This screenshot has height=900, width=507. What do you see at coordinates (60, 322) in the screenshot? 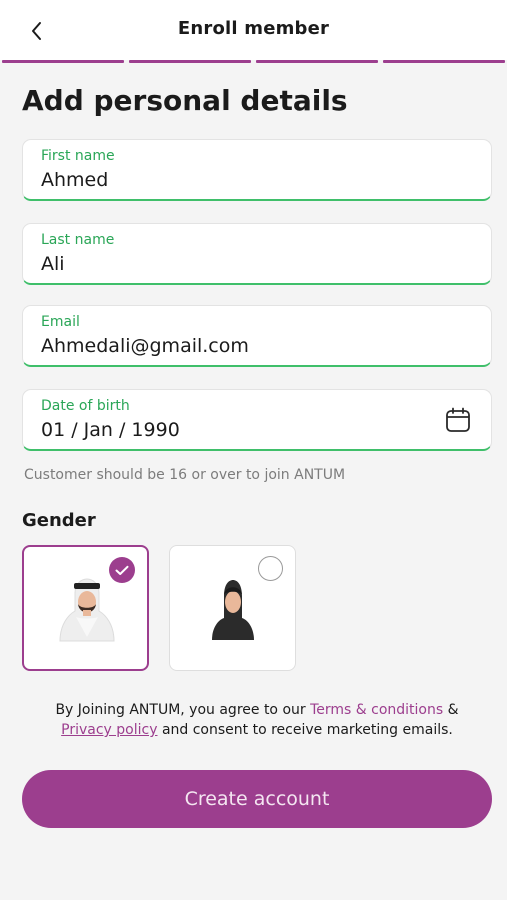
I see `email-label: Email` at bounding box center [60, 322].